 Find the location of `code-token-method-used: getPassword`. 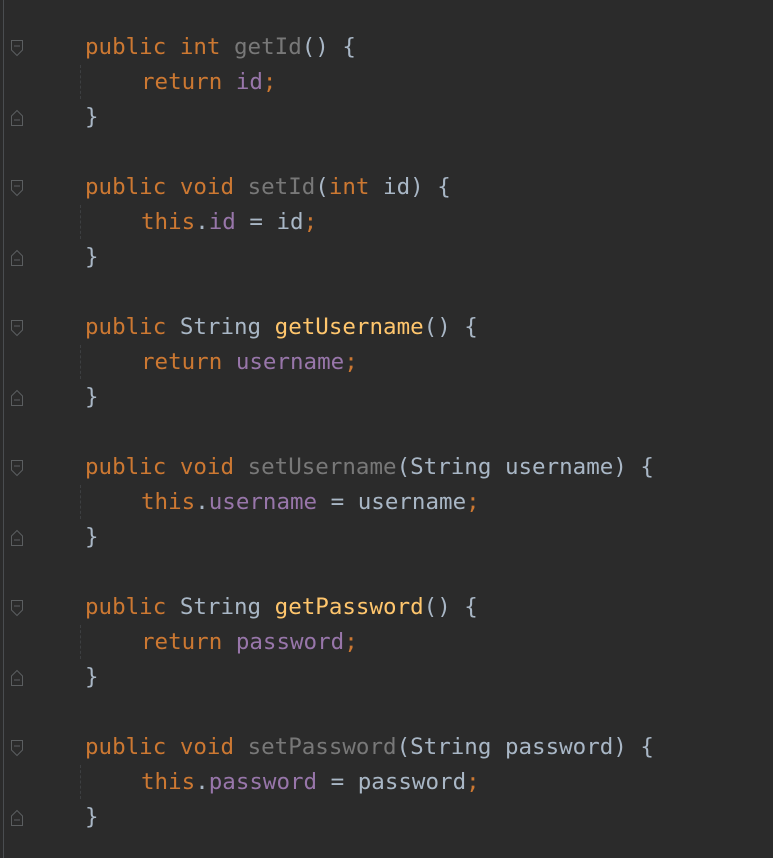

code-token-method-used: getPassword is located at coordinates (349, 607).